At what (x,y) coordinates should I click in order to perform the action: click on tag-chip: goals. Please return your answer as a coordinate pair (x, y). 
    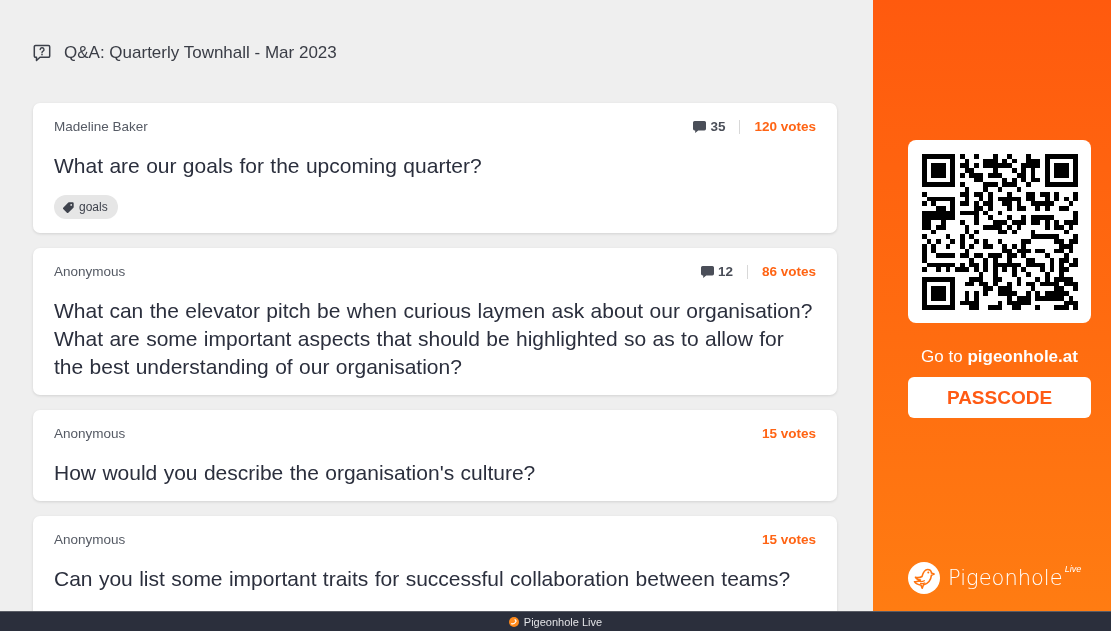
    Looking at the image, I should click on (86, 207).